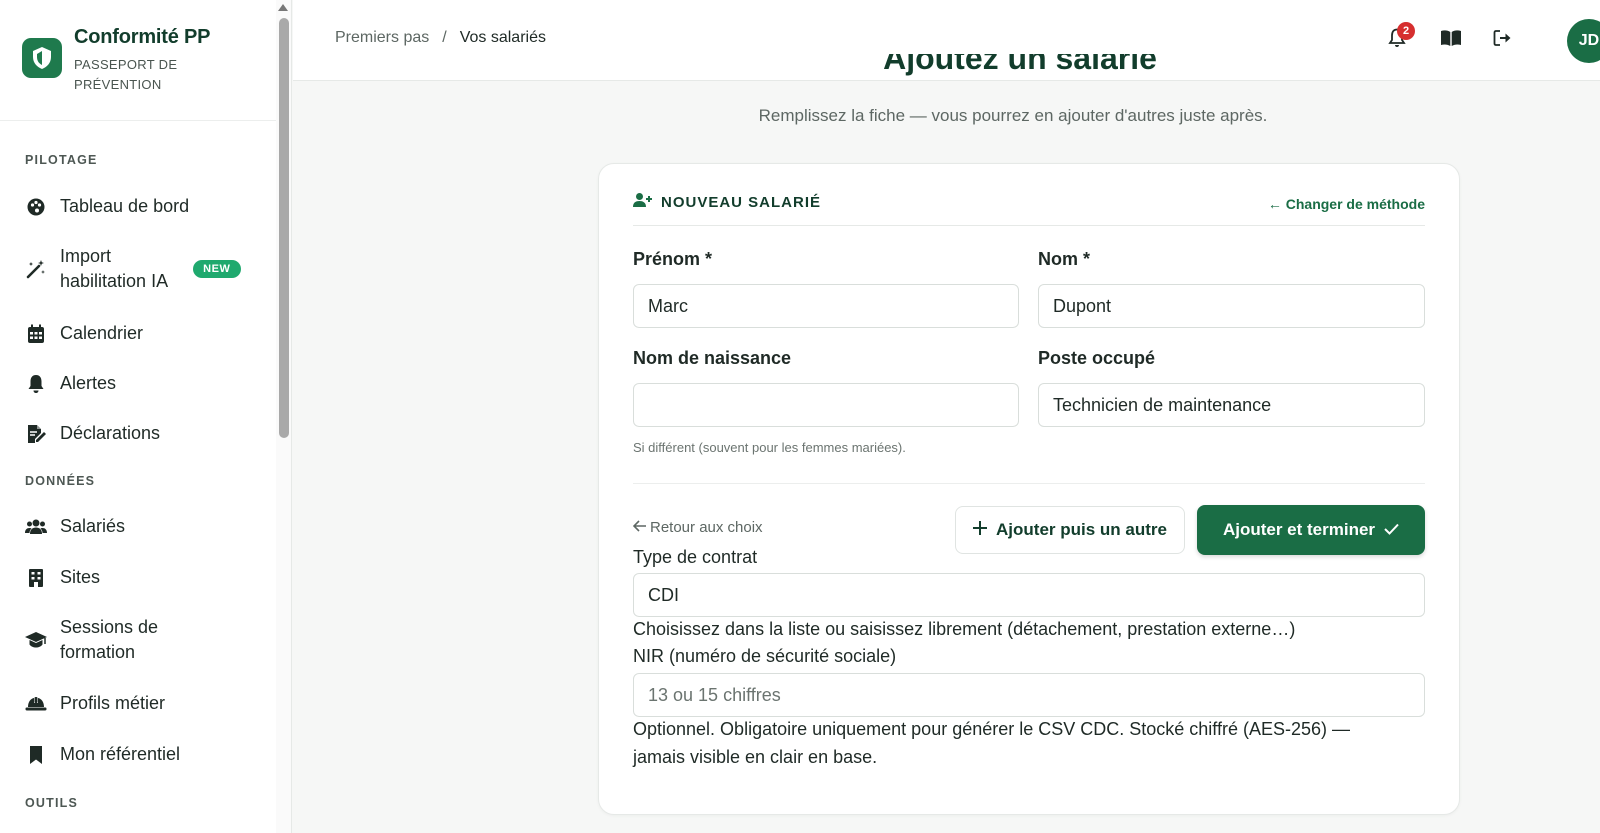 This screenshot has width=1600, height=833. I want to click on contrat-input, so click(1029, 595).